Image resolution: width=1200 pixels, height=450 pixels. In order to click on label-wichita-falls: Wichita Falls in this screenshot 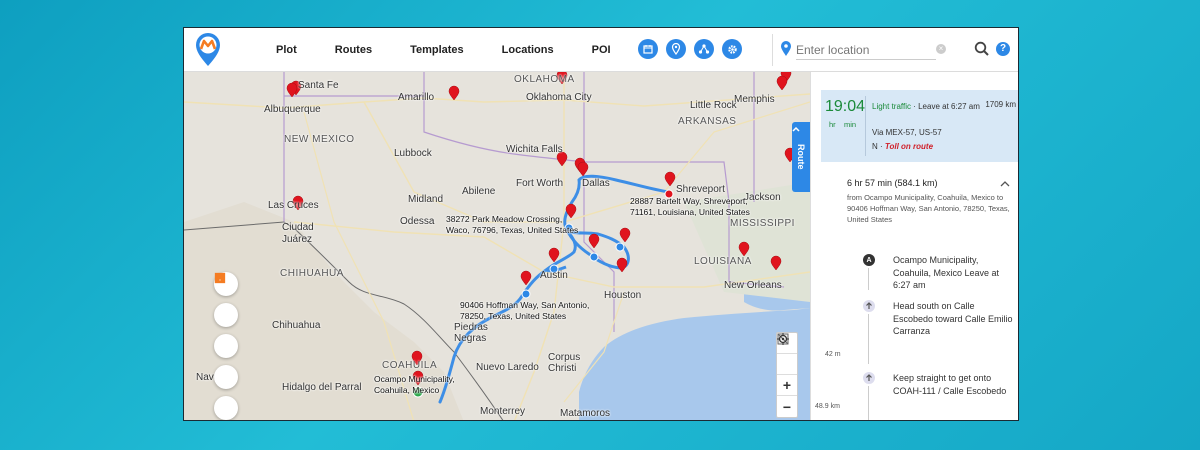, I will do `click(534, 149)`.